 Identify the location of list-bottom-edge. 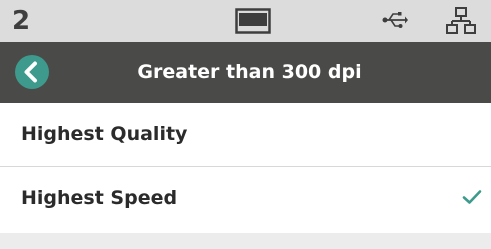
(245, 241).